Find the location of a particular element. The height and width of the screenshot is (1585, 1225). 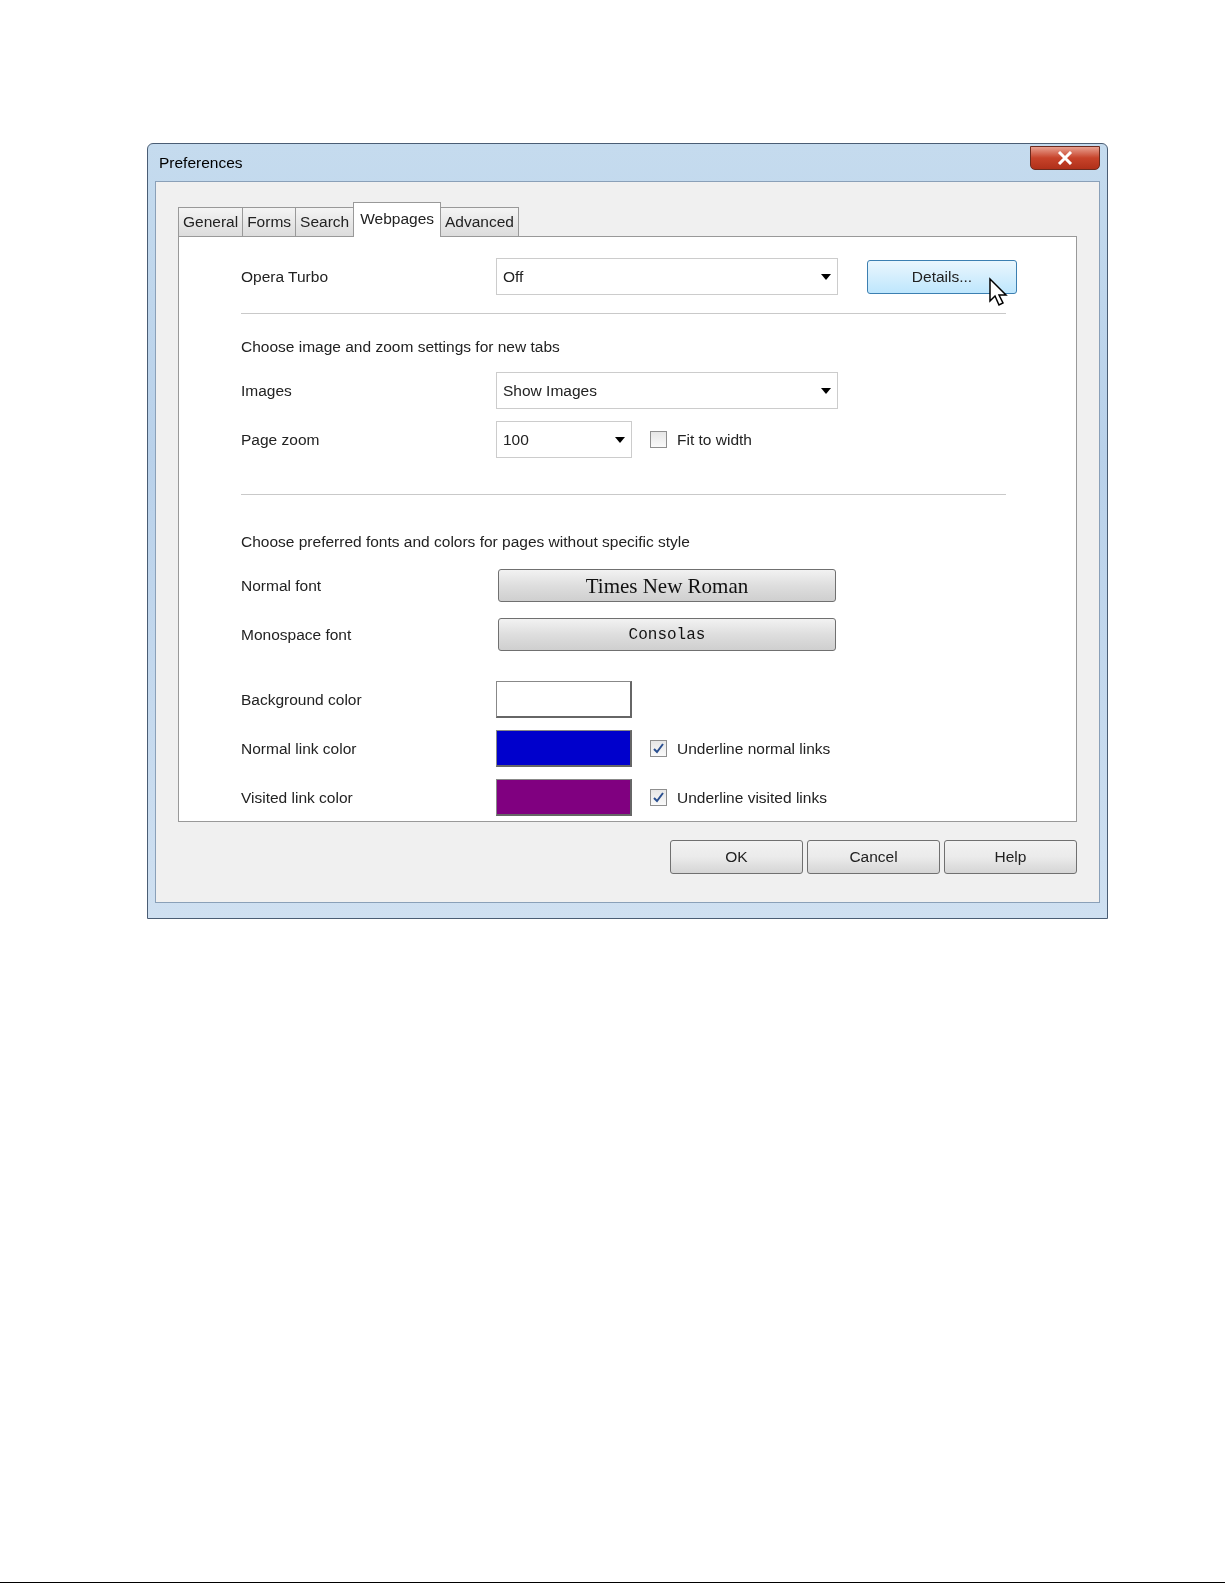

section-heading: Choose preferred fonts and colors for pages without specific style is located at coordinates (466, 542).